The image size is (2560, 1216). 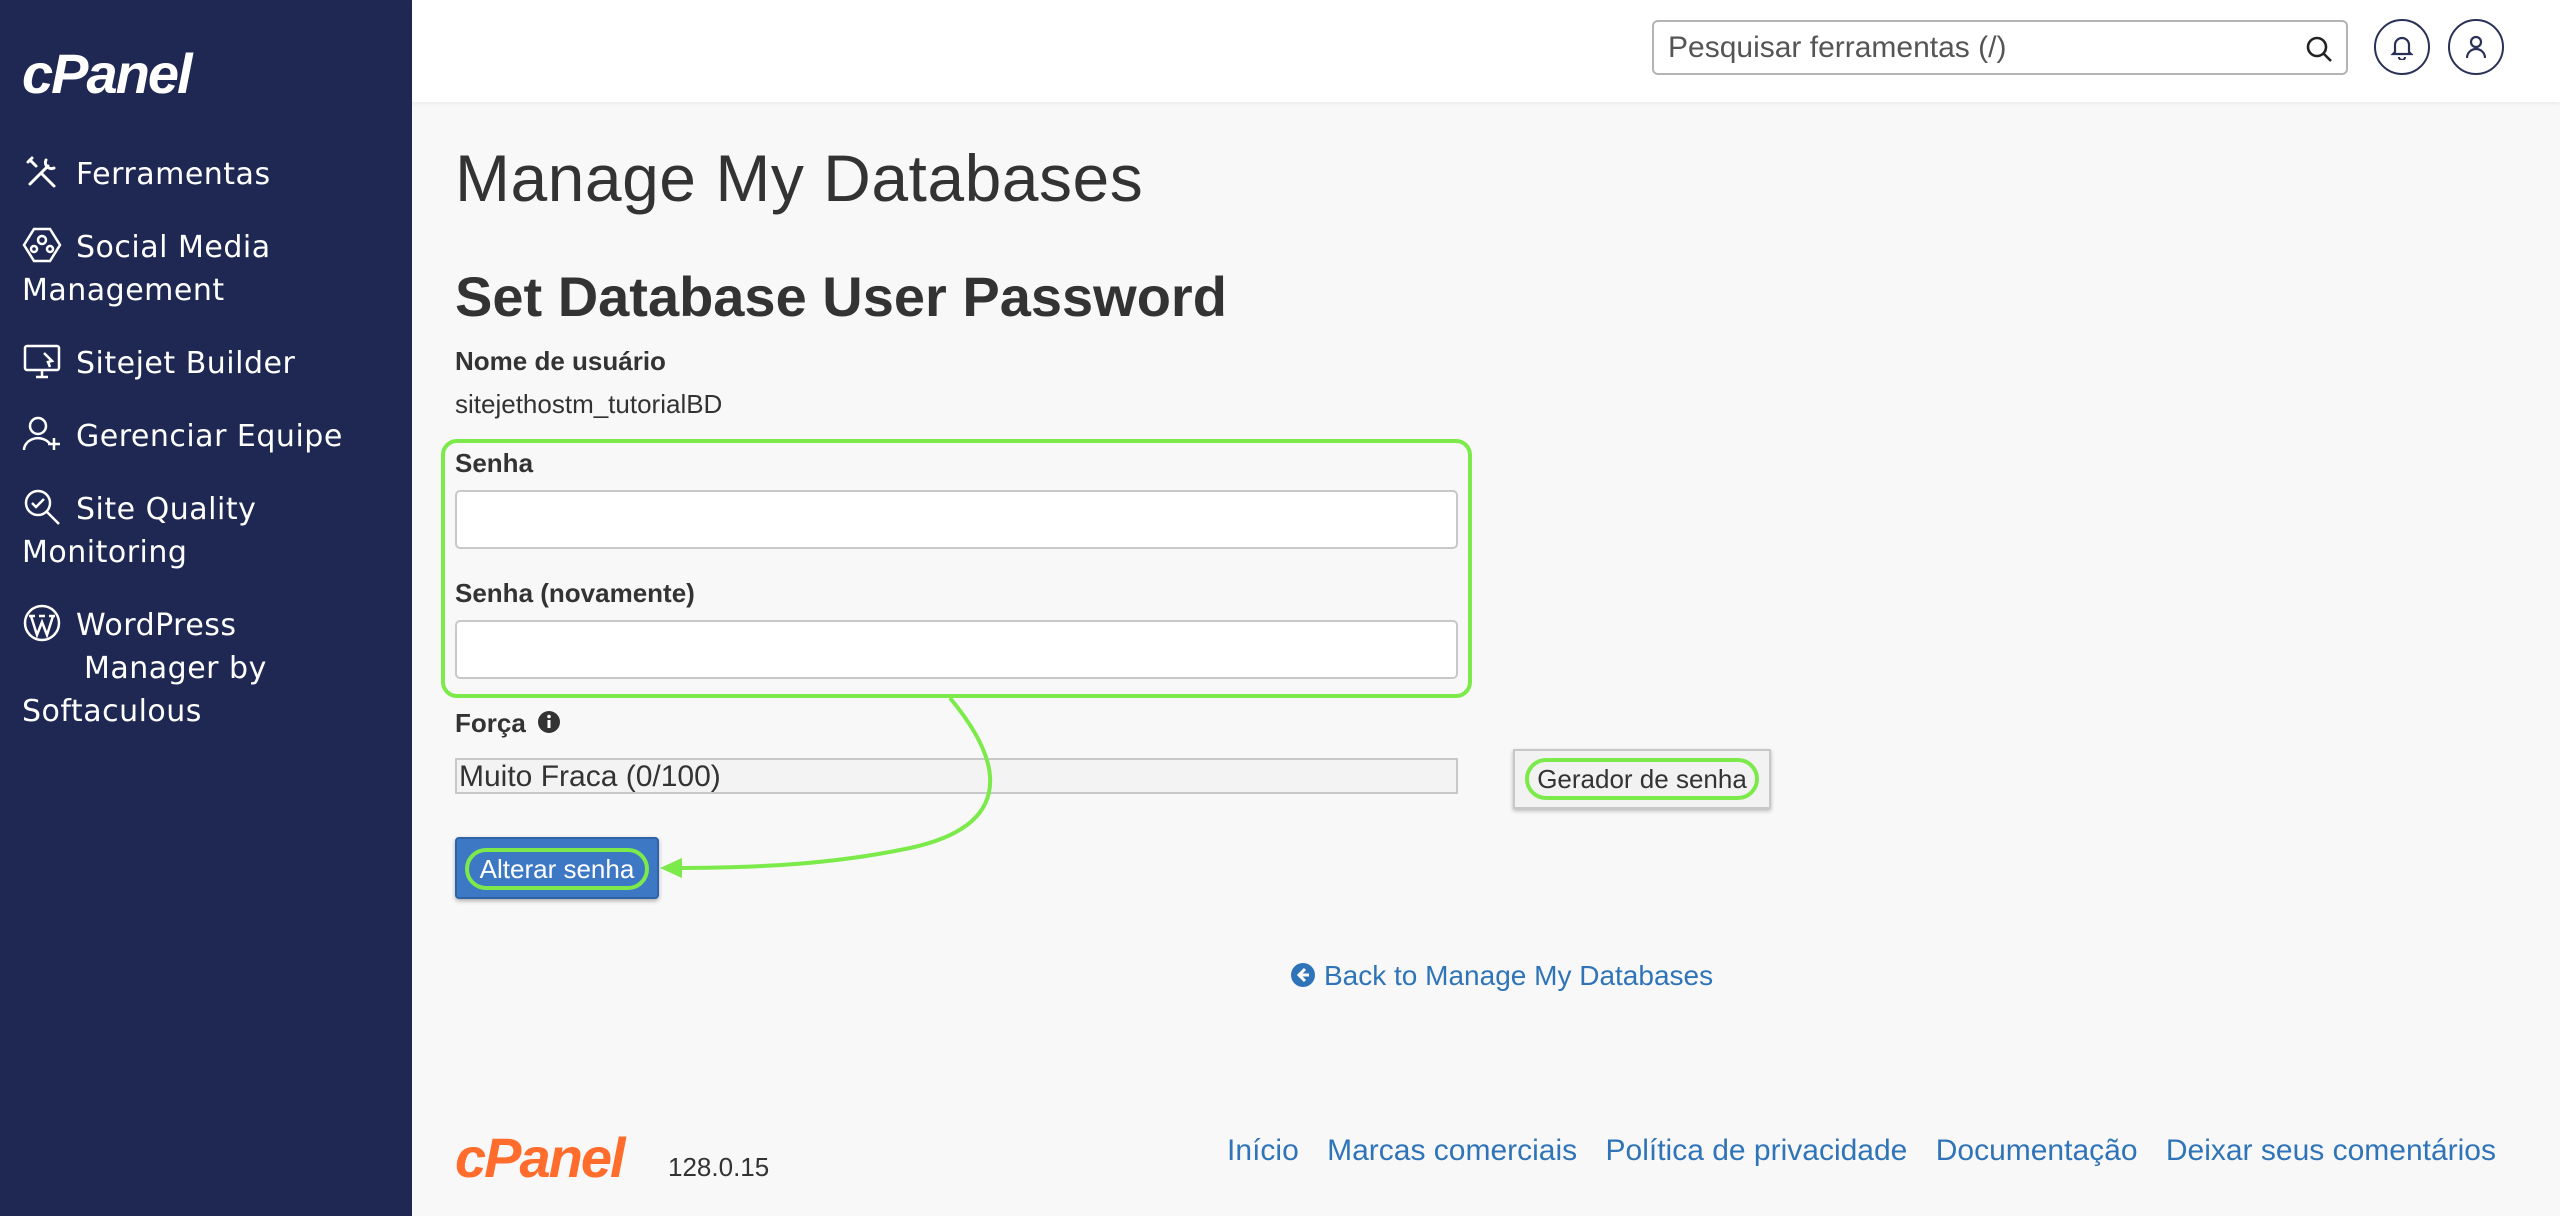 I want to click on footer-link-inicio: Início, so click(x=1263, y=1150).